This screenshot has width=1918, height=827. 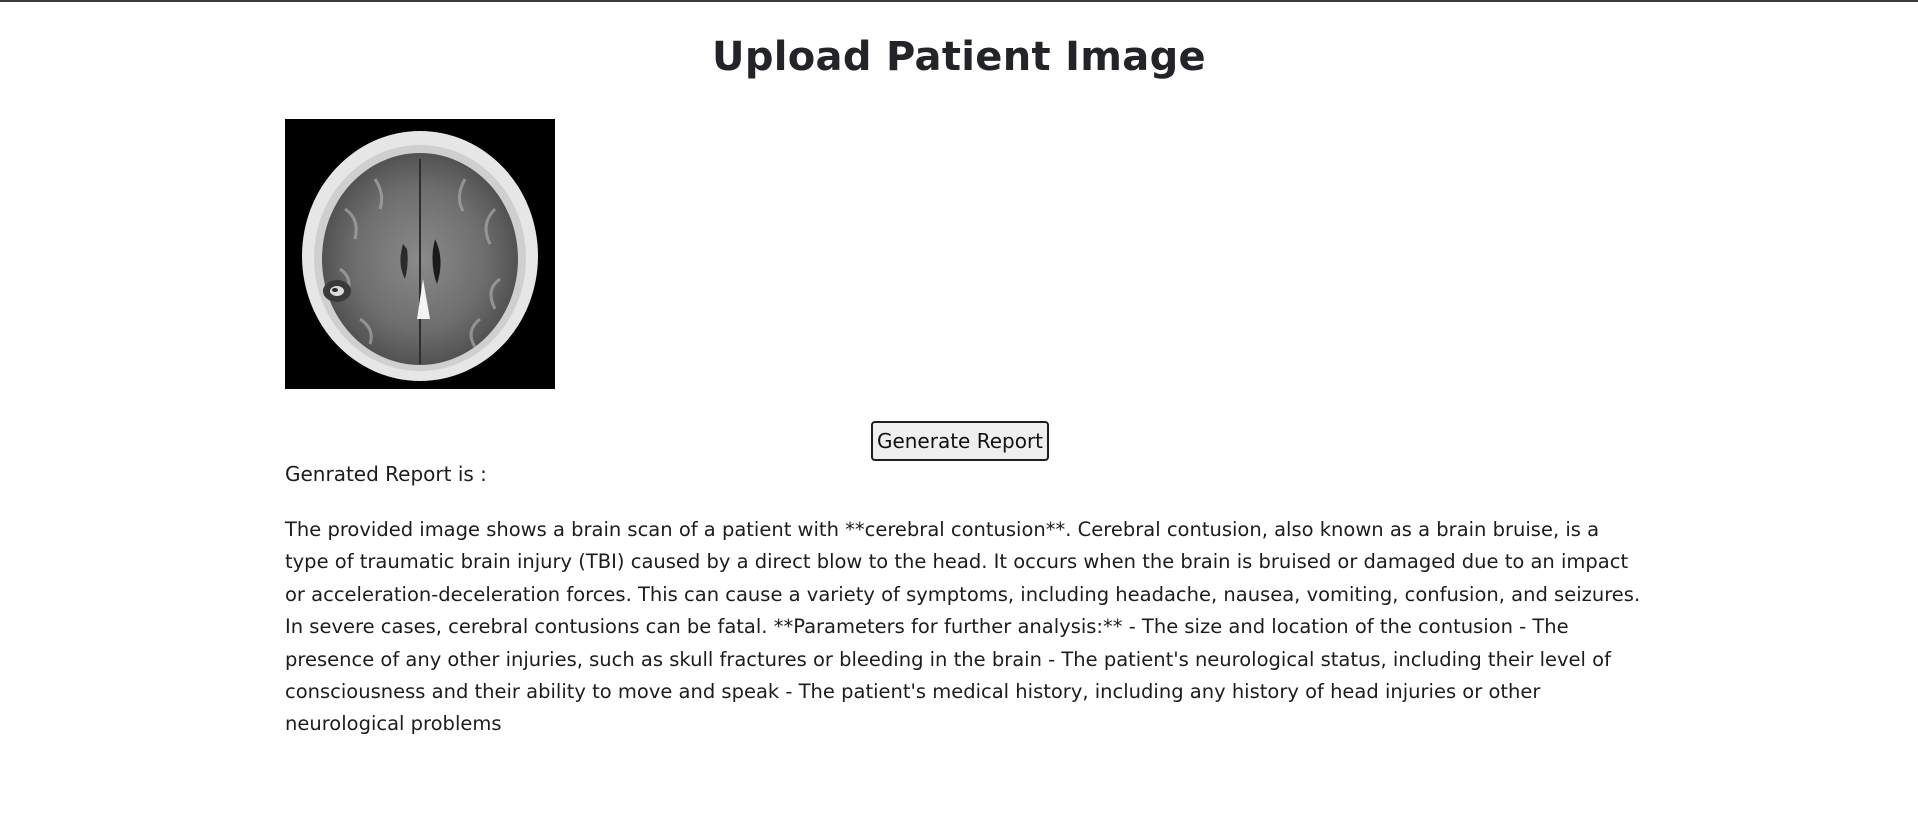 What do you see at coordinates (959, 57) in the screenshot?
I see `page-title: Upload Patient Image` at bounding box center [959, 57].